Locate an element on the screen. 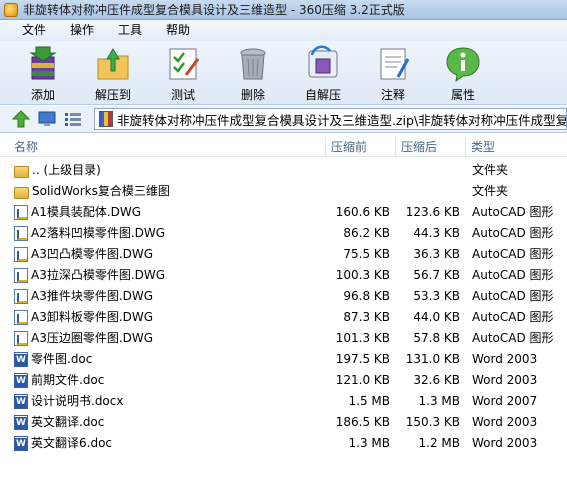 This screenshot has width=567, height=498. column-compressed-header: 压缩后 is located at coordinates (431, 147).